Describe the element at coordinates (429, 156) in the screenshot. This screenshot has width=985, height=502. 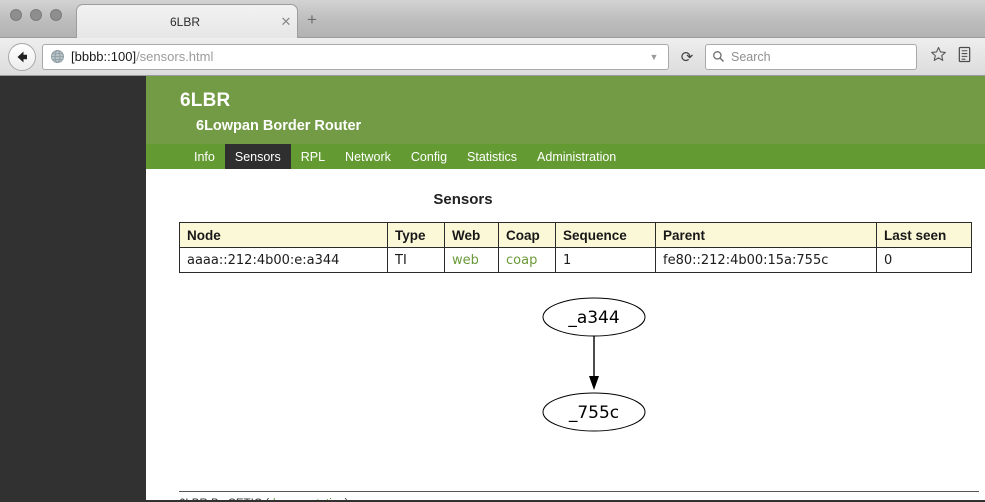
I see `nav-item-config: Config` at that location.